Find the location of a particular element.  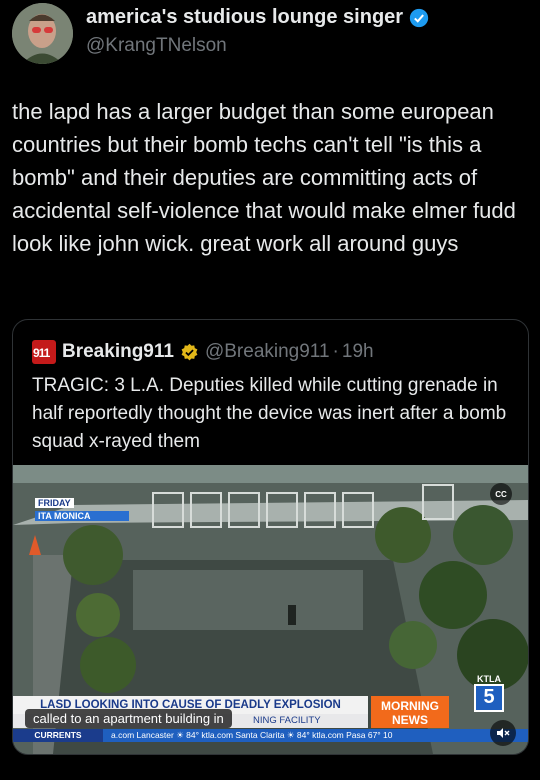

author-avatar is located at coordinates (42, 33).